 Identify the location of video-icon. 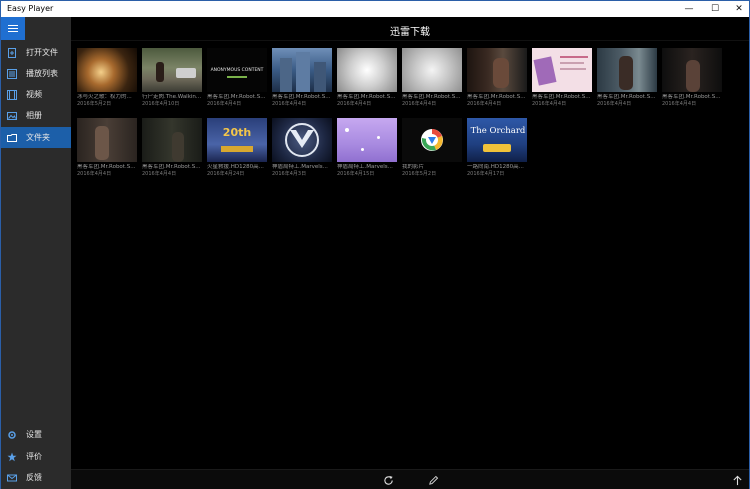
(12, 94).